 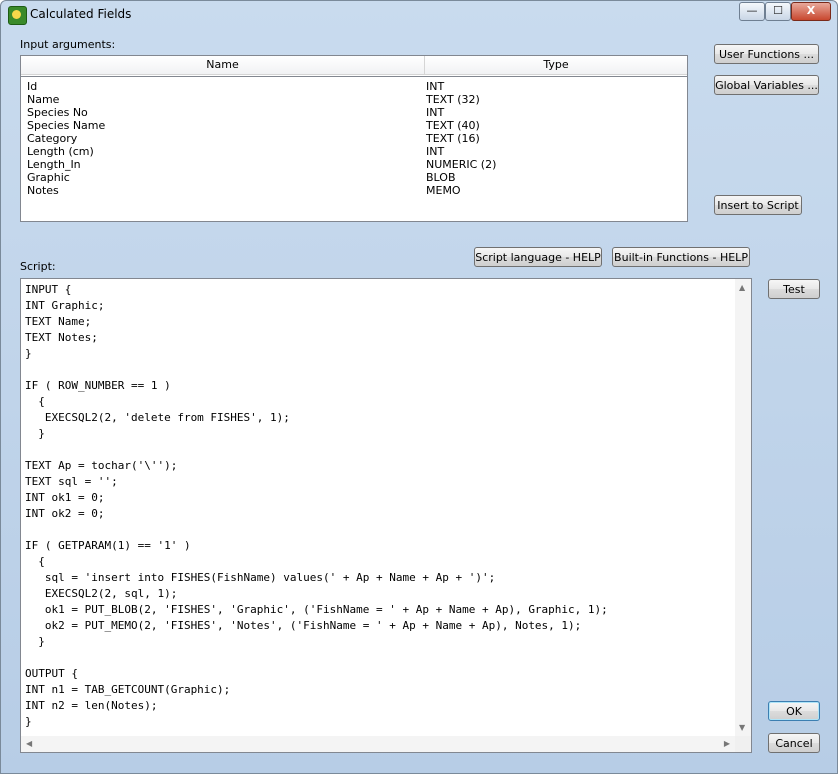 What do you see at coordinates (453, 138) in the screenshot?
I see `arg-type: TEXT (16)` at bounding box center [453, 138].